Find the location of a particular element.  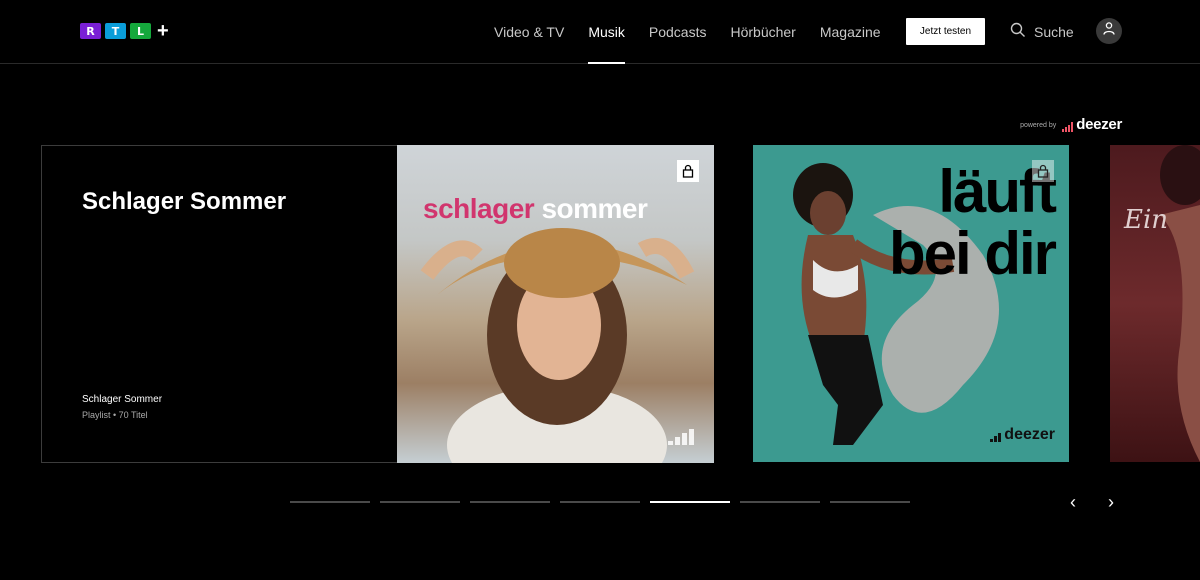

carousel-prev-button: ‹ is located at coordinates (1073, 502).